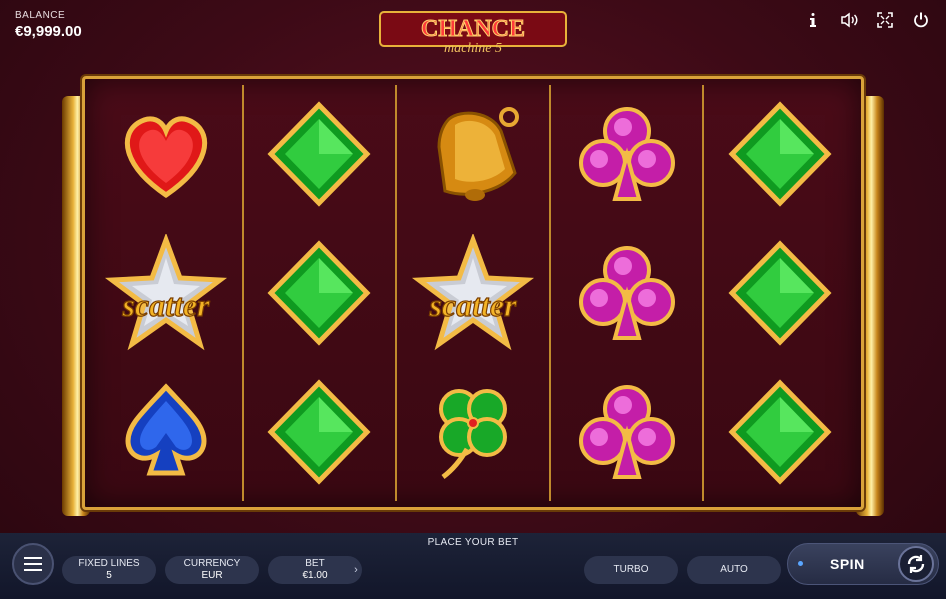  I want to click on bet-label: BET, so click(315, 563).